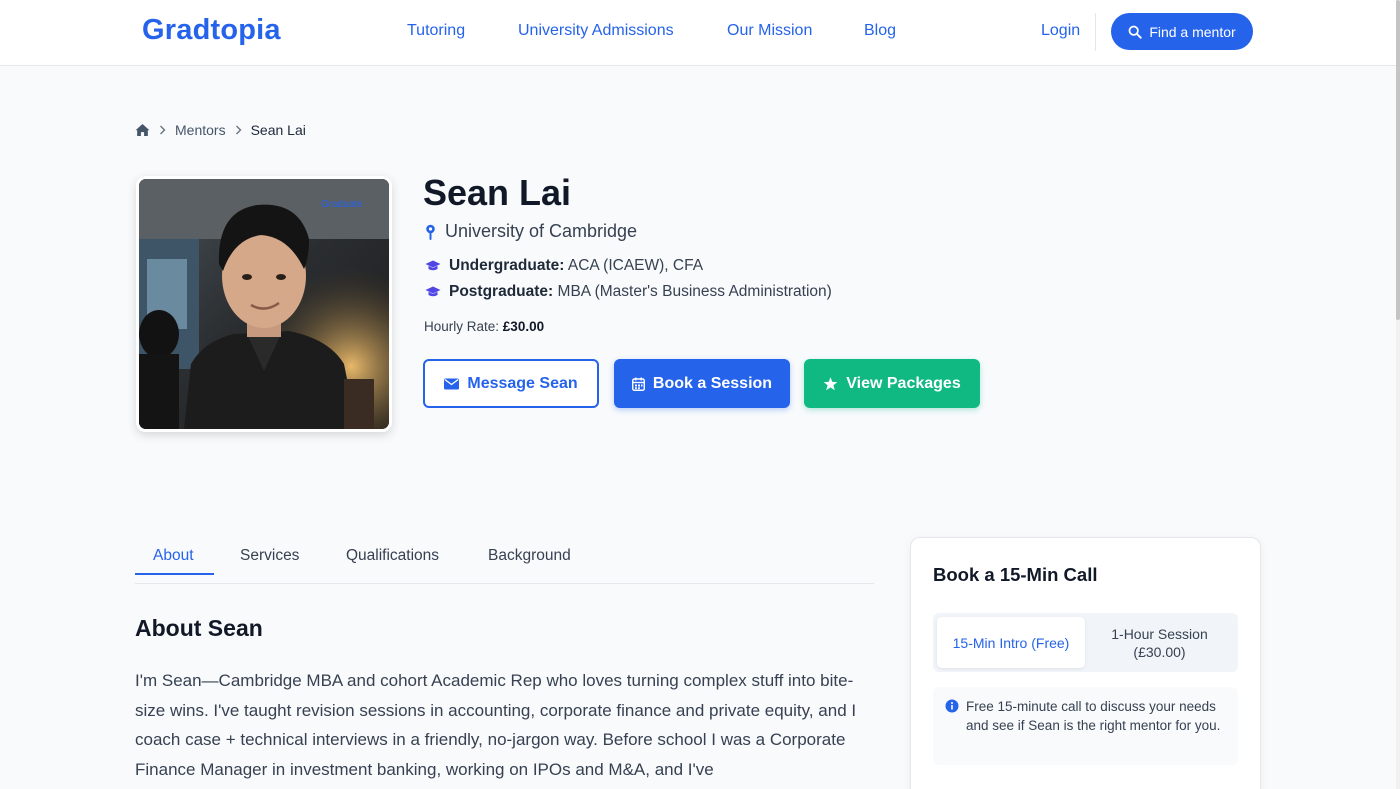 The height and width of the screenshot is (789, 1400). What do you see at coordinates (880, 31) in the screenshot?
I see `nav-blog: Blog` at bounding box center [880, 31].